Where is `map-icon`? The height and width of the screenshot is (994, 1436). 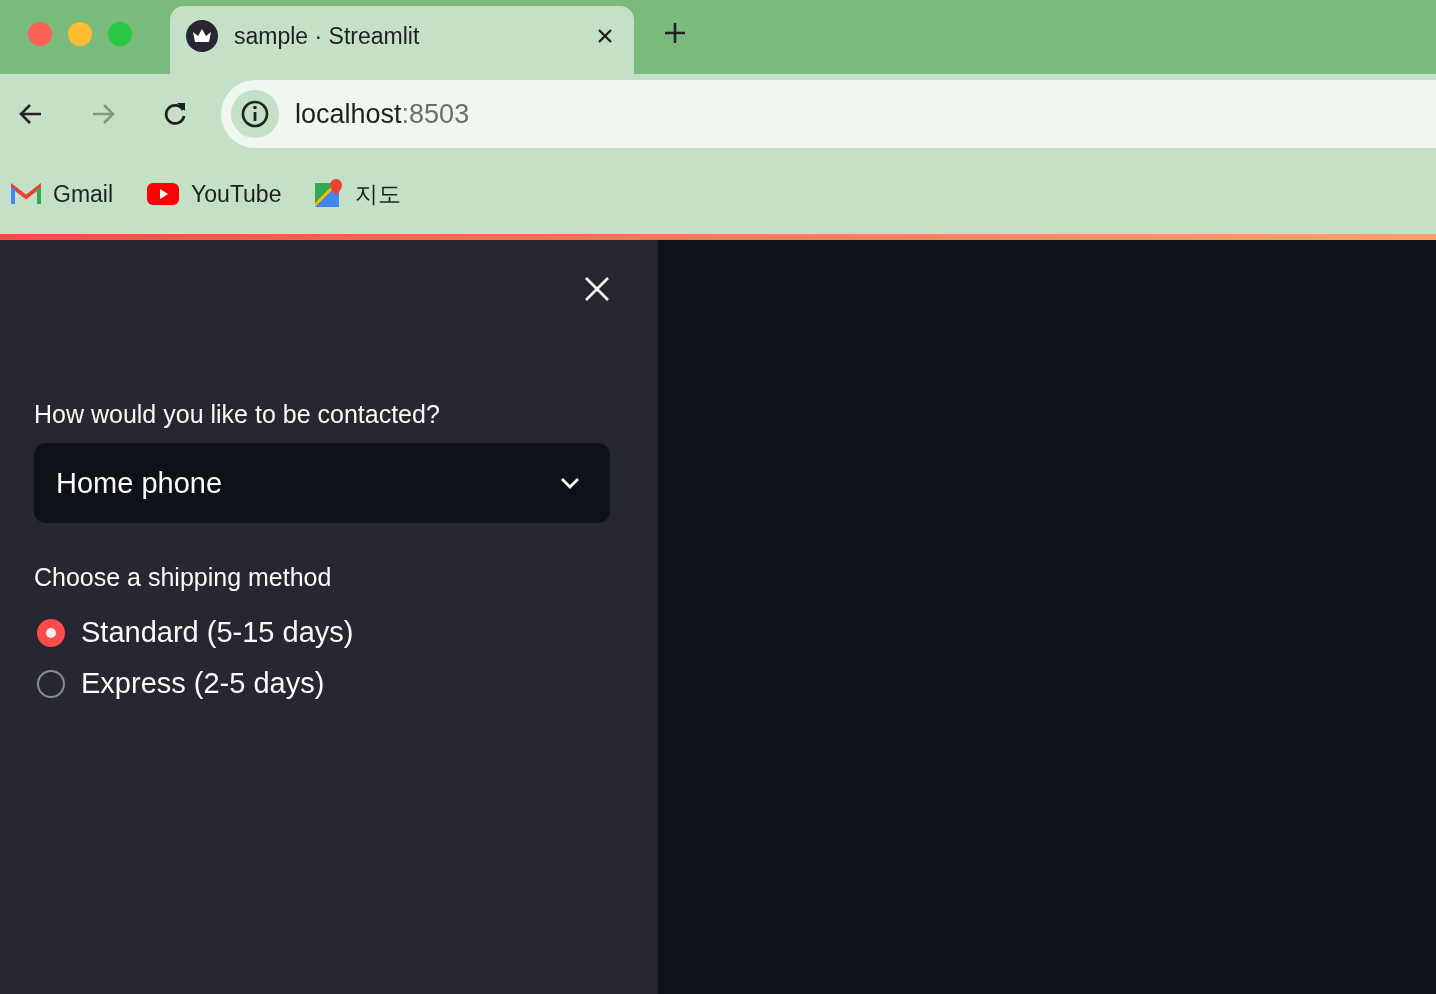 map-icon is located at coordinates (329, 194).